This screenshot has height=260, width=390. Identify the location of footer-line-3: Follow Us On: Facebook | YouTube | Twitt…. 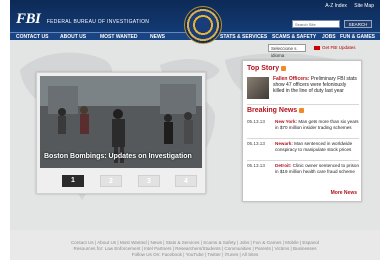
(195, 255).